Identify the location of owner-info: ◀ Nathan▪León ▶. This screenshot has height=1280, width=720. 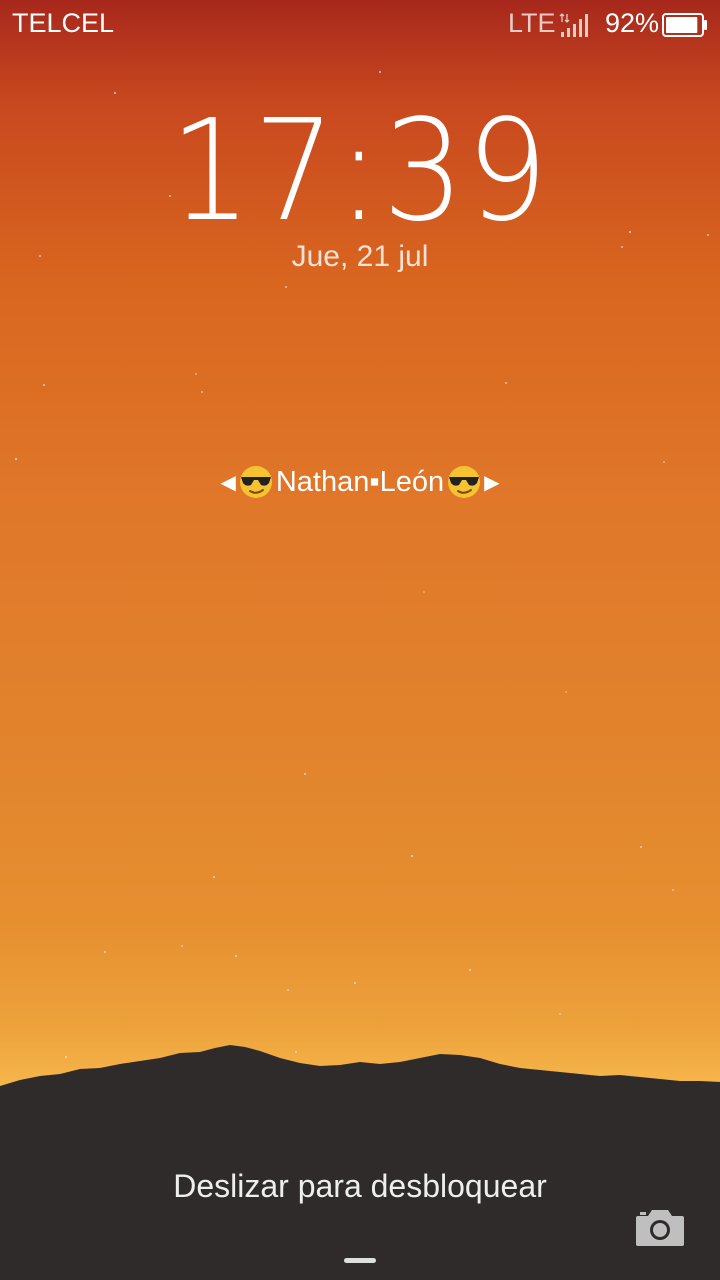
(360, 482).